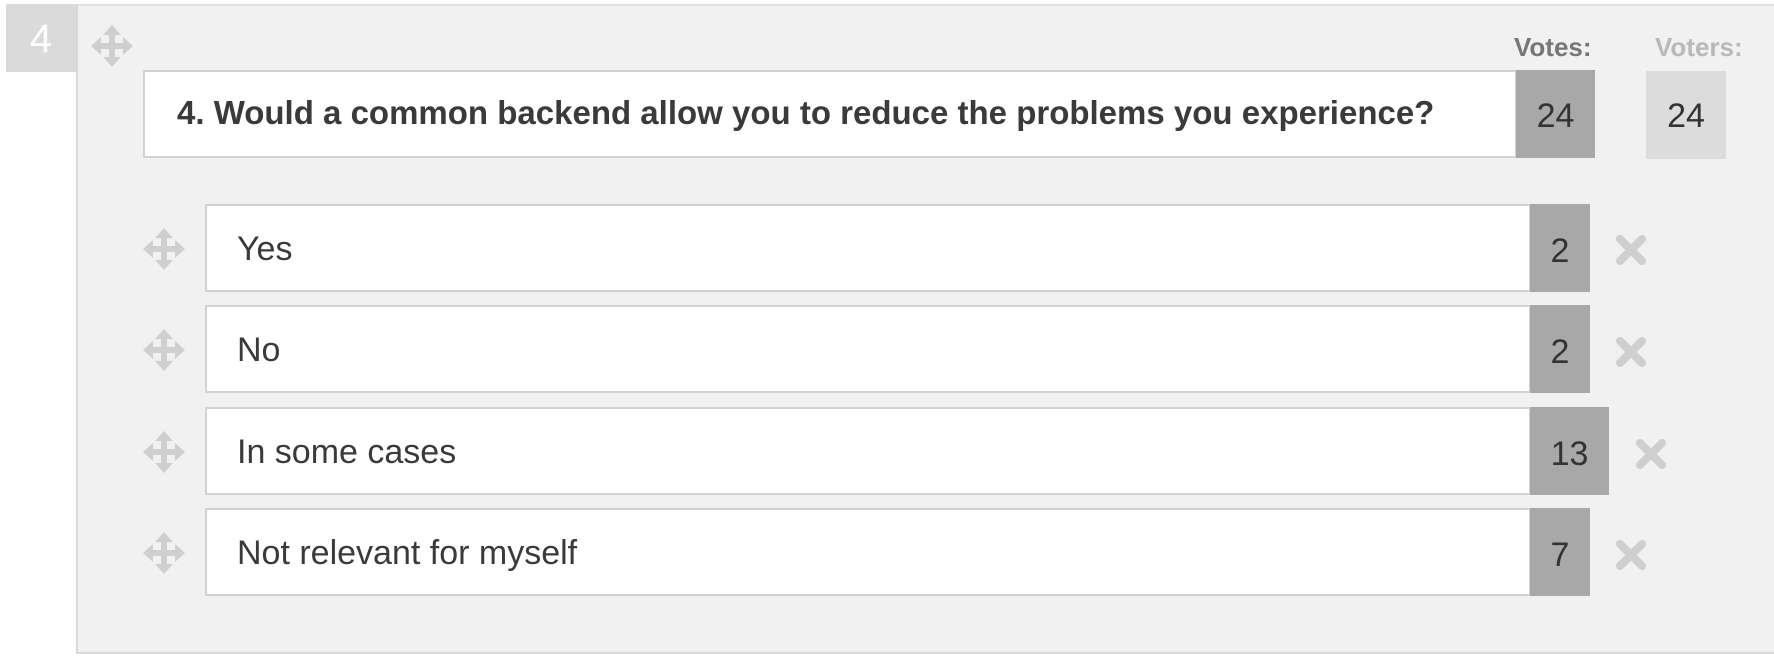 The height and width of the screenshot is (663, 1774). I want to click on answer-vote-count: 13, so click(1569, 451).